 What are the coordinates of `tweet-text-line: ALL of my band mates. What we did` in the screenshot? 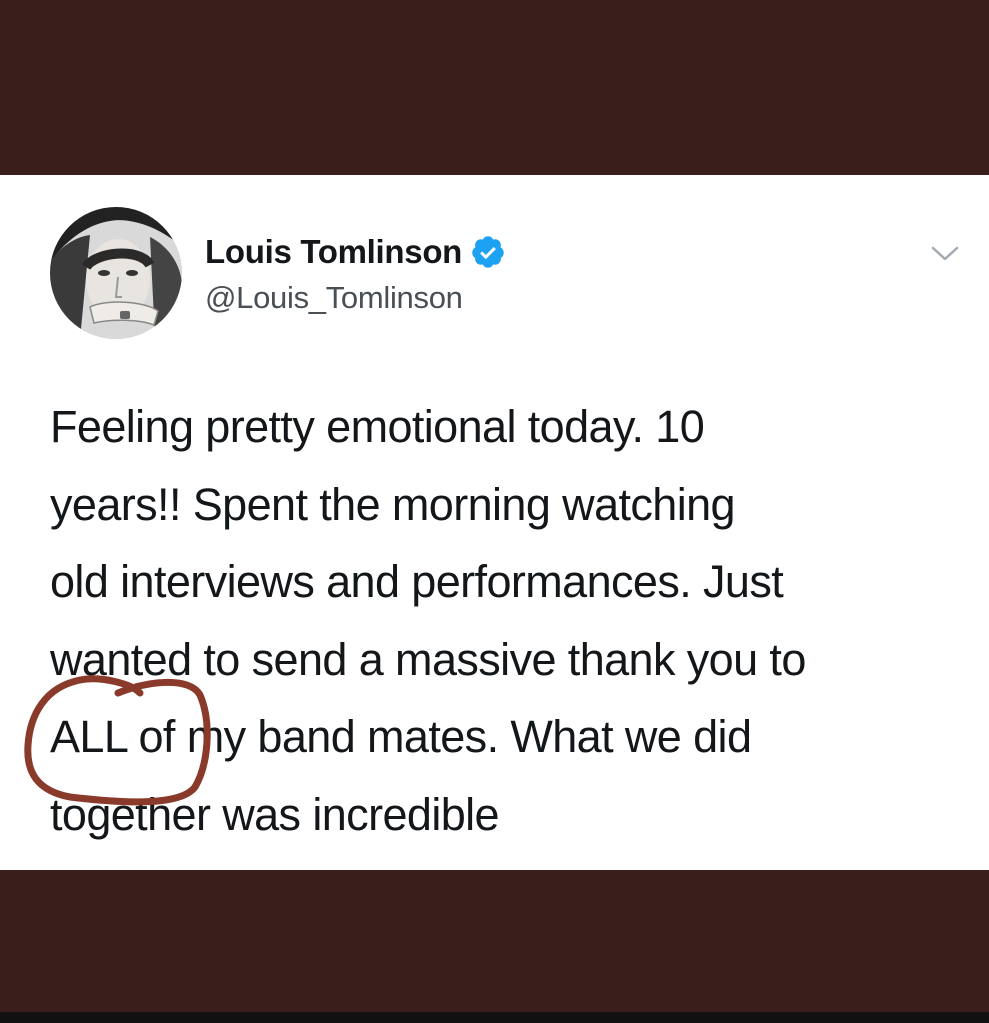 It's located at (401, 736).